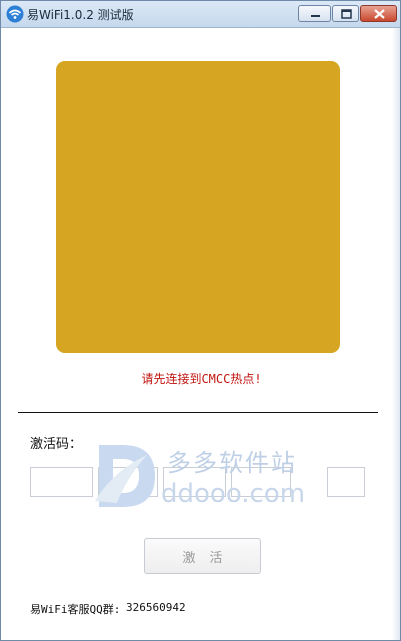 Image resolution: width=401 pixels, height=641 pixels. I want to click on close-button, so click(378, 13).